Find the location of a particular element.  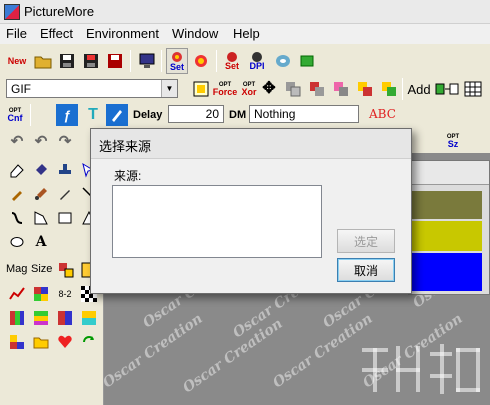

menu-environment: Environment is located at coordinates (122, 33).